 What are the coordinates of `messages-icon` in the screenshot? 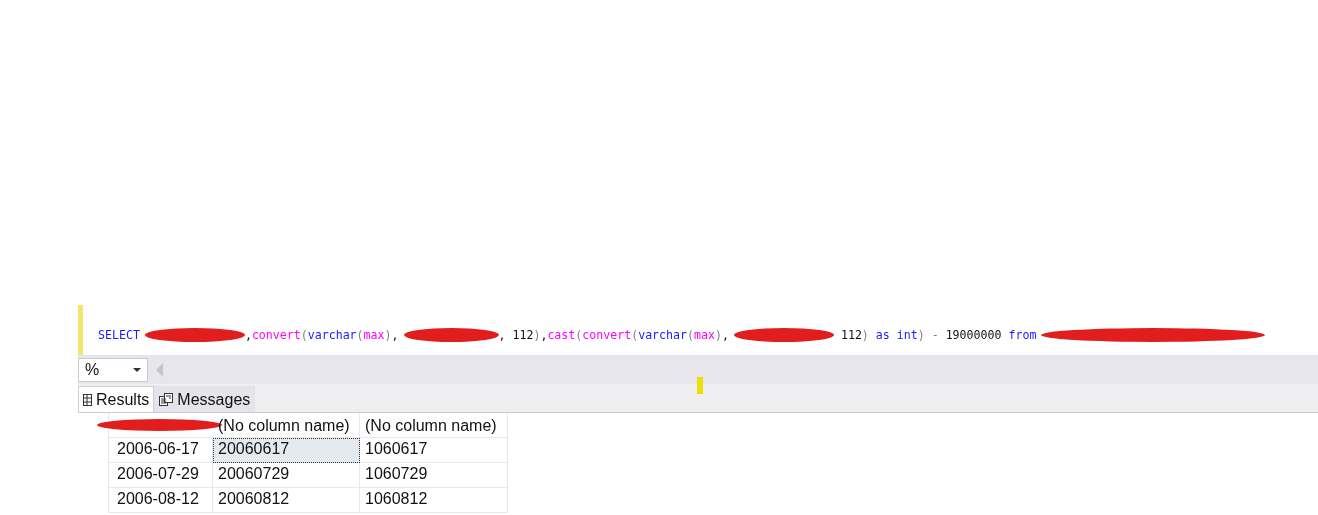 It's located at (166, 399).